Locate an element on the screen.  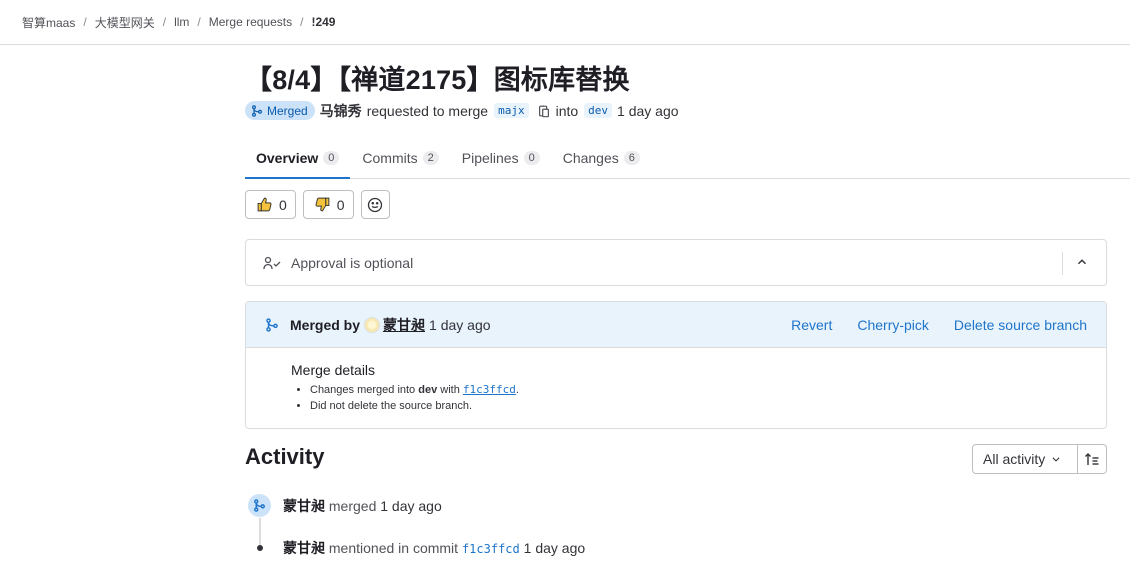
timeline-action: mentioned in commit is located at coordinates (393, 548).